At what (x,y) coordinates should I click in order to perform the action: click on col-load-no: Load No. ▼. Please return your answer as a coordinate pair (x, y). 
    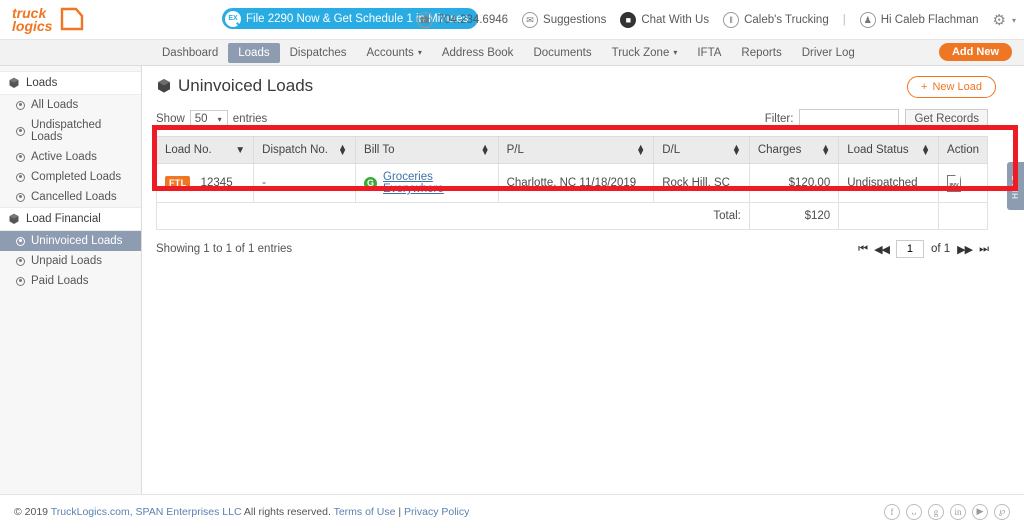
    Looking at the image, I should click on (205, 150).